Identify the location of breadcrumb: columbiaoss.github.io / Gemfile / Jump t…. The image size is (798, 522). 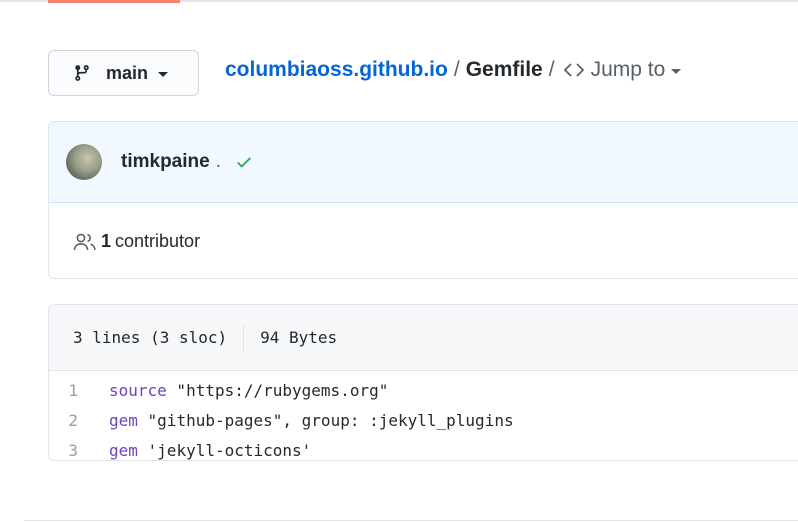
(453, 70).